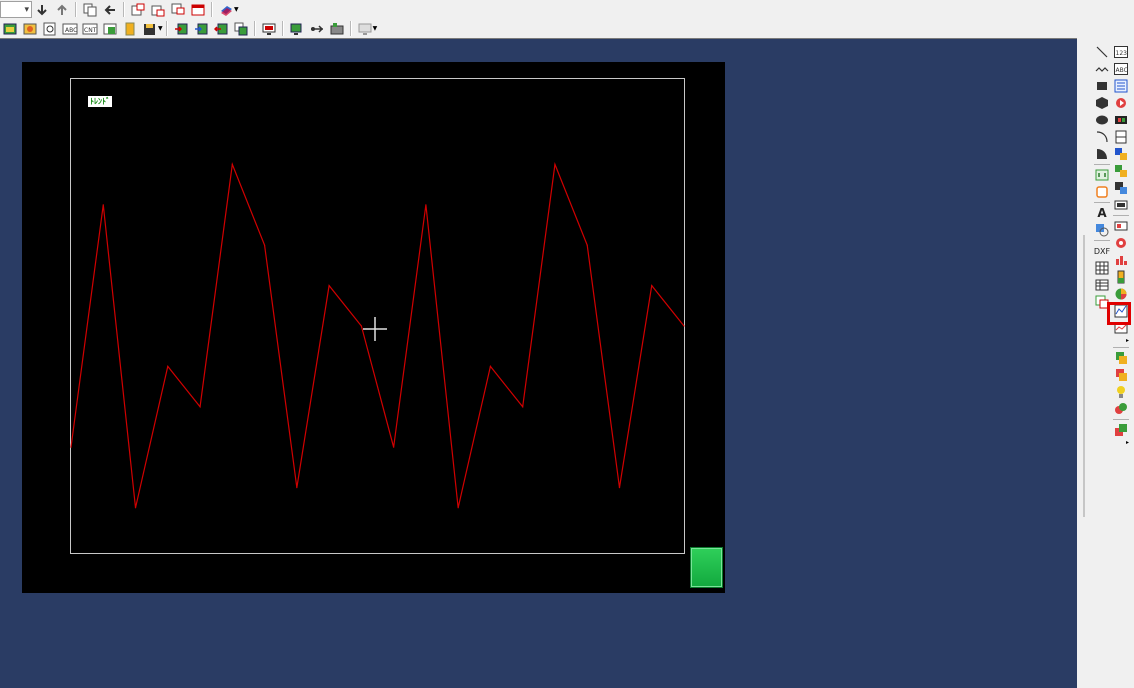 Image resolution: width=1134 pixels, height=688 pixels. I want to click on vertical-scrollbar, so click(1084, 362).